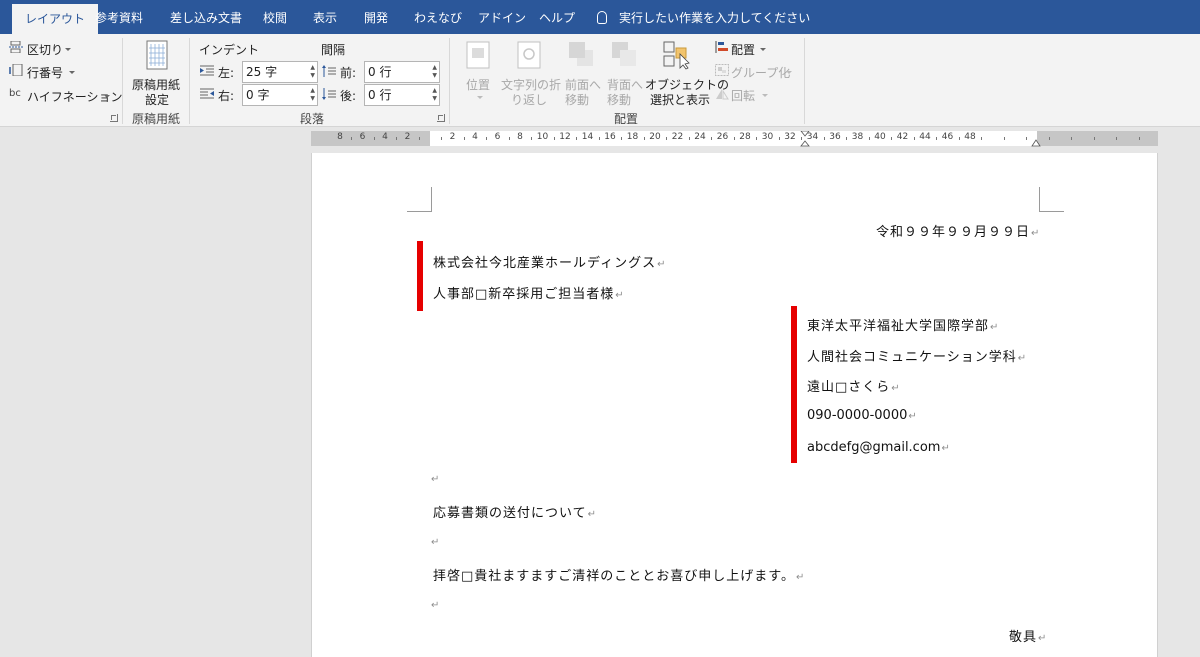 This screenshot has height=657, width=1200. What do you see at coordinates (970, 137) in the screenshot?
I see `ruler-number: 48` at bounding box center [970, 137].